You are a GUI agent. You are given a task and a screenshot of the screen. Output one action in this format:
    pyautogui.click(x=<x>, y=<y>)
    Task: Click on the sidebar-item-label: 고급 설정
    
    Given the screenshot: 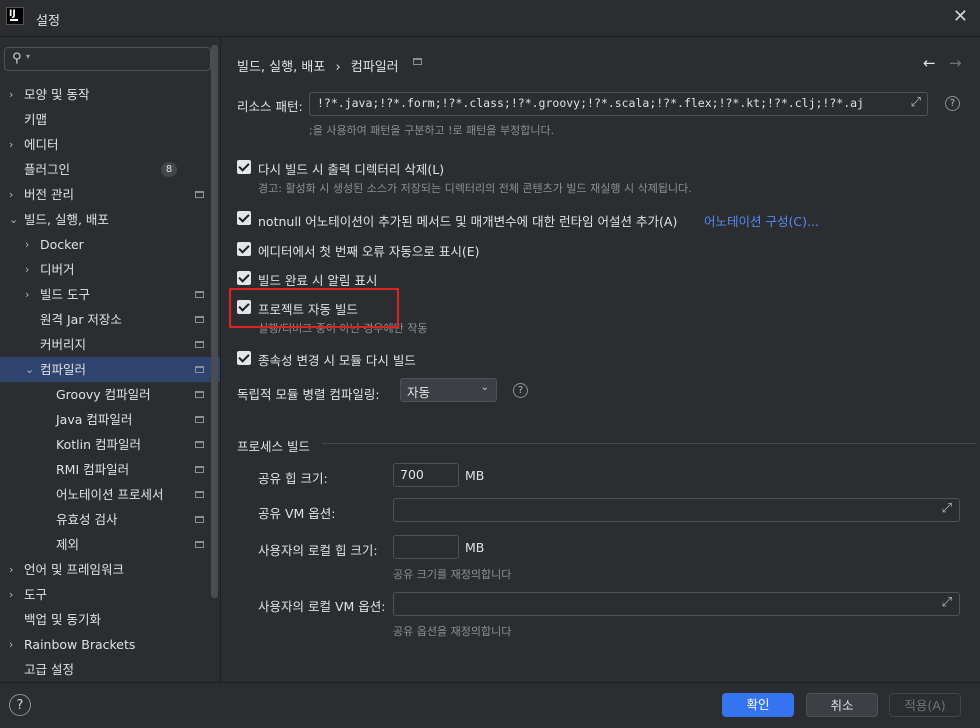 What is the action you would take?
    pyautogui.click(x=49, y=669)
    